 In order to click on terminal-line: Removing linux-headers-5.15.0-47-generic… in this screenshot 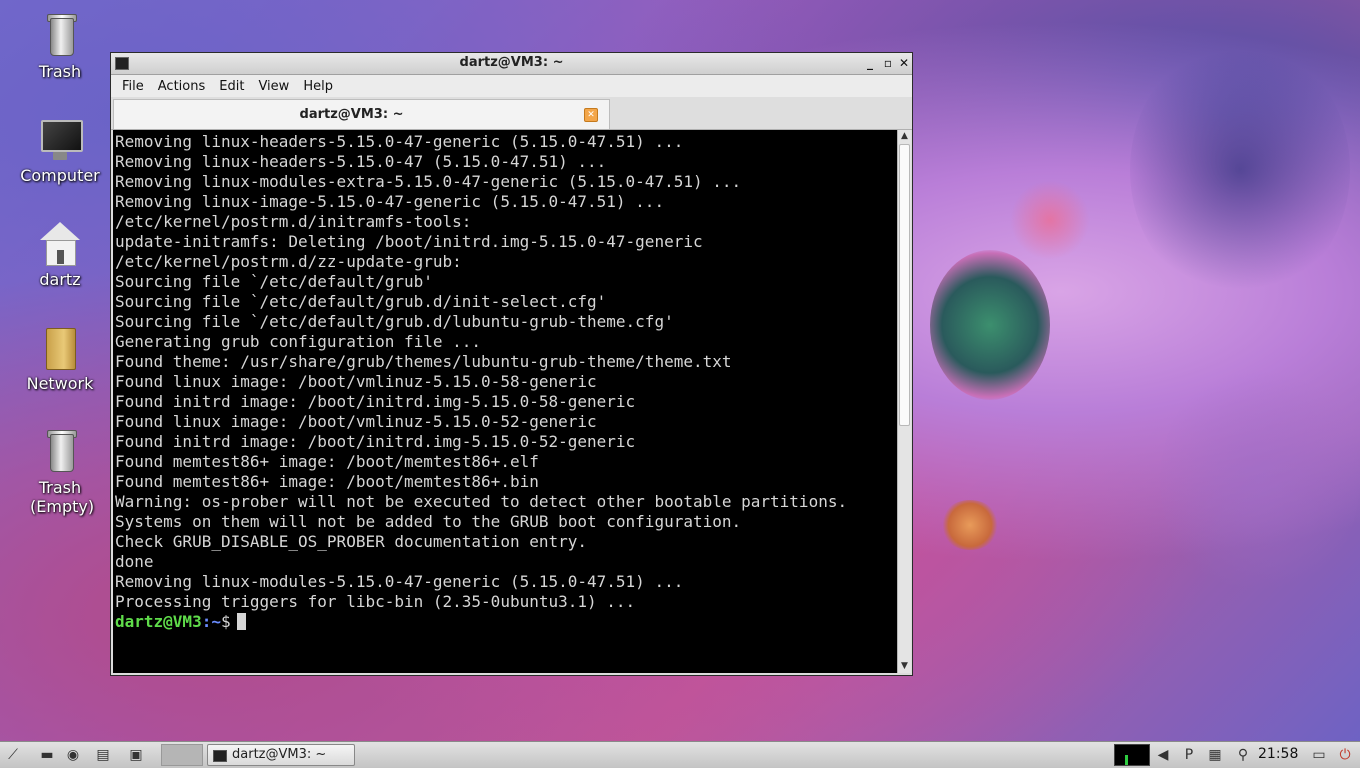, I will do `click(399, 141)`.